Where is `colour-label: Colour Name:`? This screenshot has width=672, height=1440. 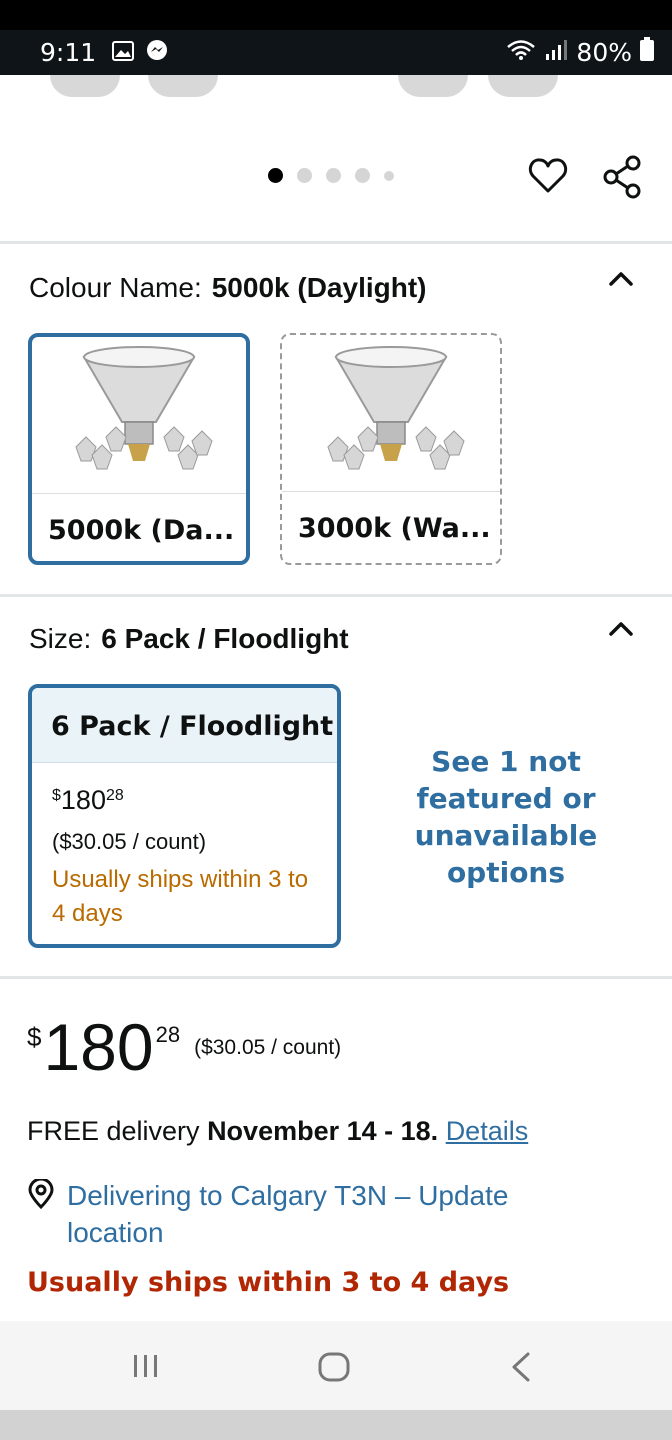 colour-label: Colour Name: is located at coordinates (115, 287).